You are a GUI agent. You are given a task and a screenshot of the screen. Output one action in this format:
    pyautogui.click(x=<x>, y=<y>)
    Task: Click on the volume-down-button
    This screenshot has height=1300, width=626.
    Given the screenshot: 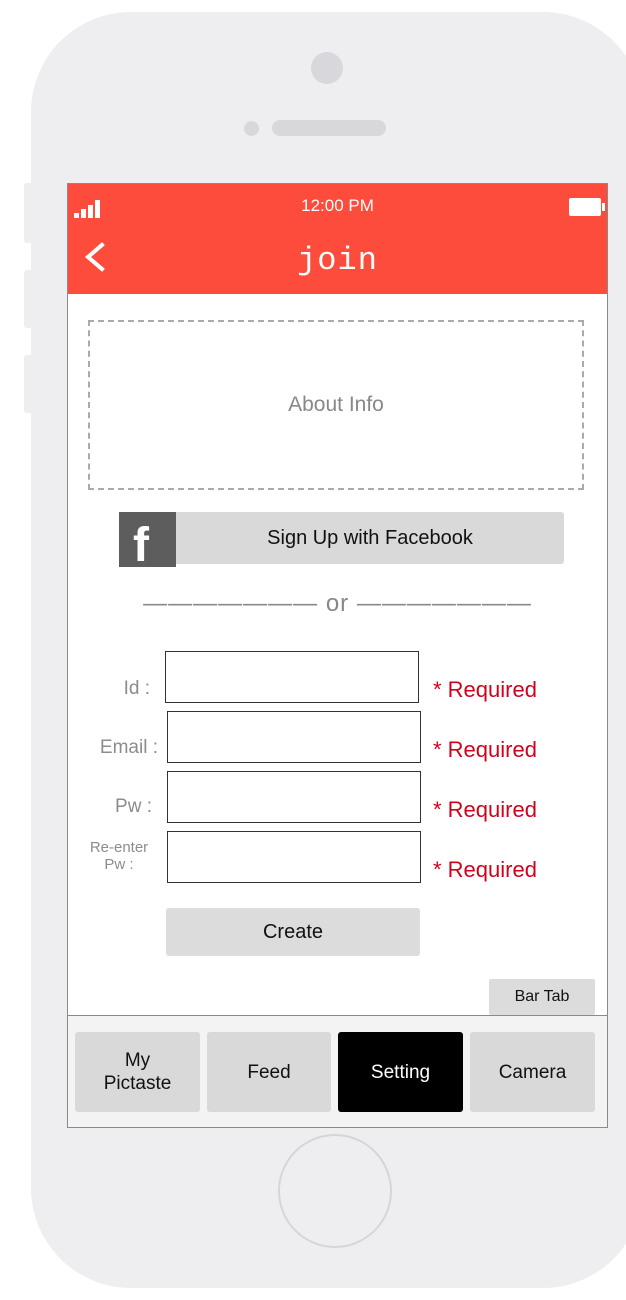 What is the action you would take?
    pyautogui.click(x=28, y=384)
    